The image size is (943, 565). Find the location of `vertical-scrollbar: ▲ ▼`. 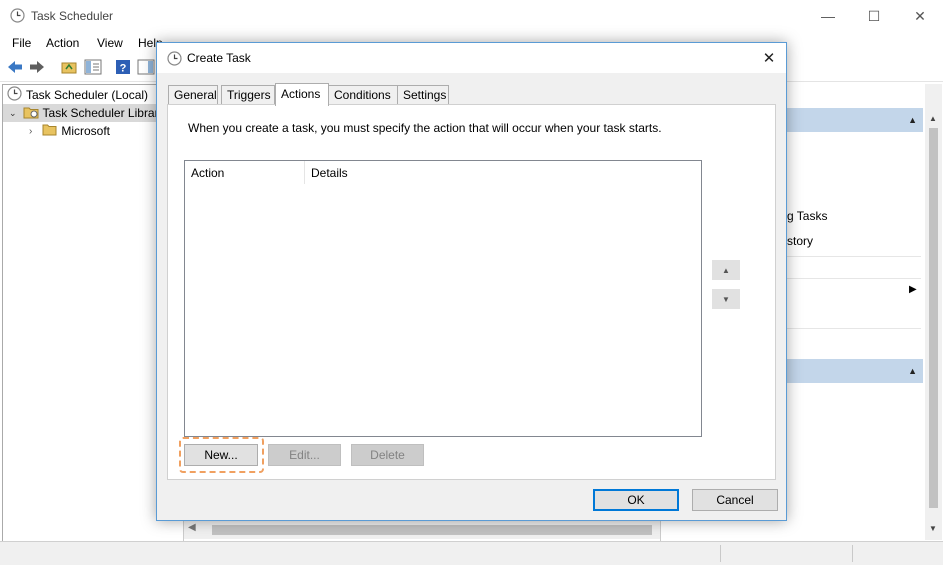

vertical-scrollbar: ▲ ▼ is located at coordinates (933, 312).